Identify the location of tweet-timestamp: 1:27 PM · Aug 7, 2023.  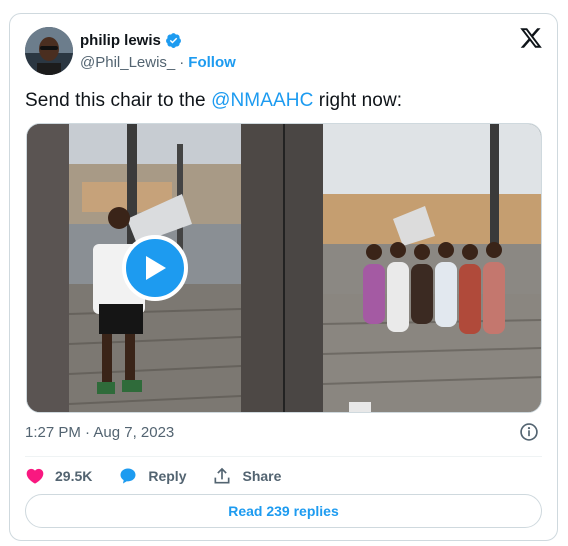
(99, 432).